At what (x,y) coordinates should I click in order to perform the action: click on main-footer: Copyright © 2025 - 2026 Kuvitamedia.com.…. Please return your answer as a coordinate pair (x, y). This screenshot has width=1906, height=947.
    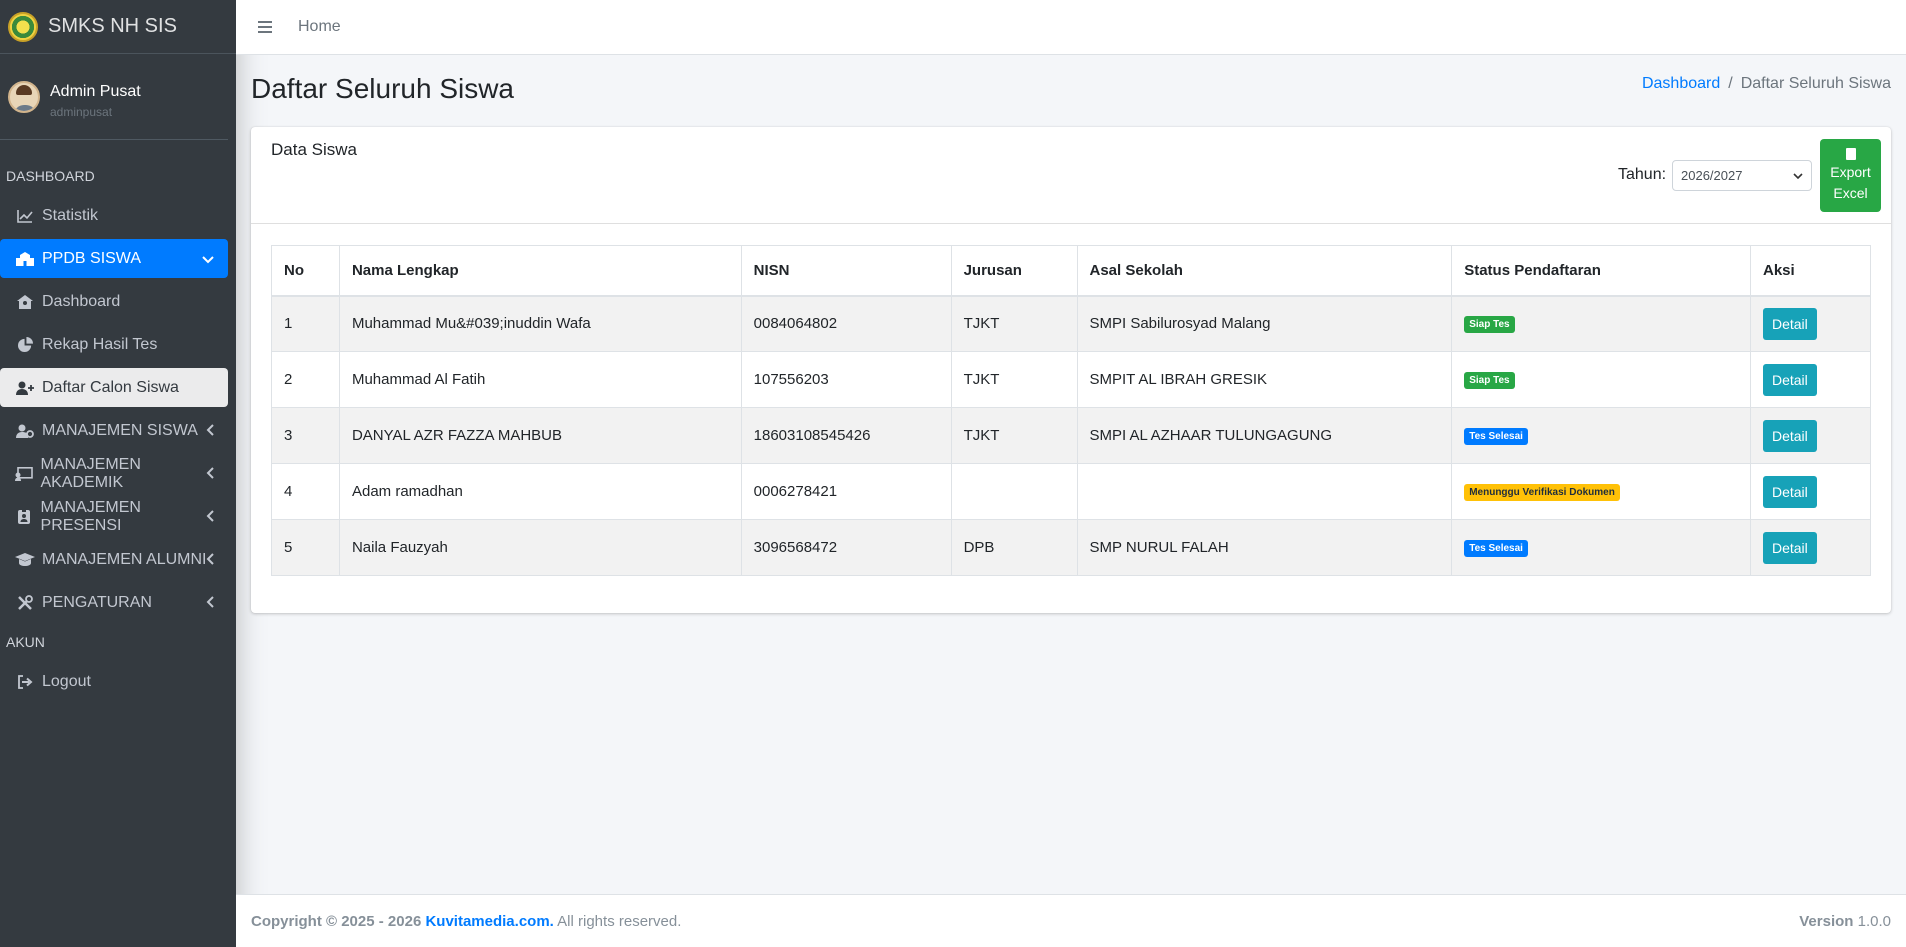
    Looking at the image, I should click on (1071, 920).